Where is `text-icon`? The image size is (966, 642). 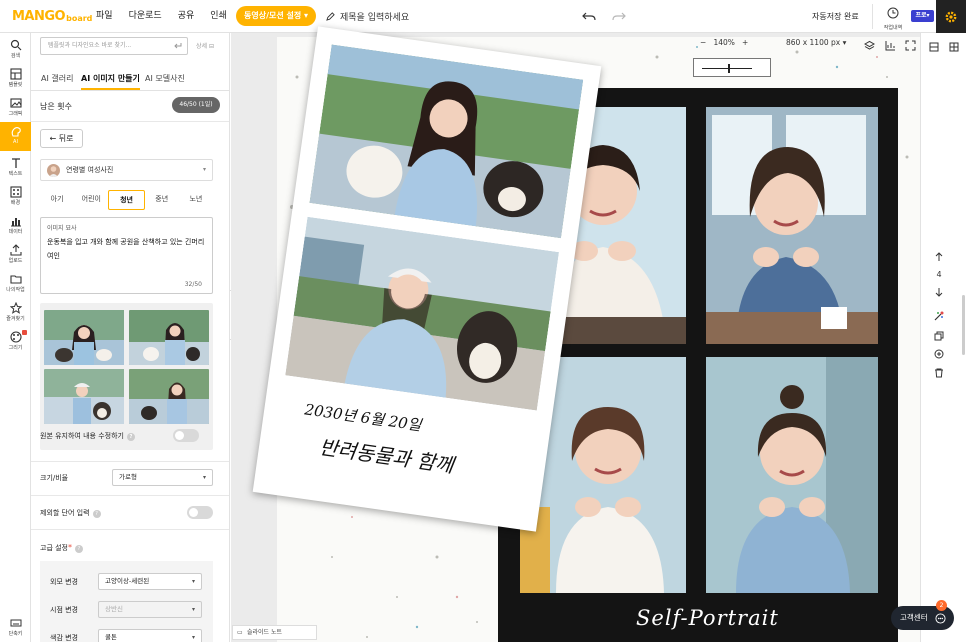
text-icon is located at coordinates (15, 163).